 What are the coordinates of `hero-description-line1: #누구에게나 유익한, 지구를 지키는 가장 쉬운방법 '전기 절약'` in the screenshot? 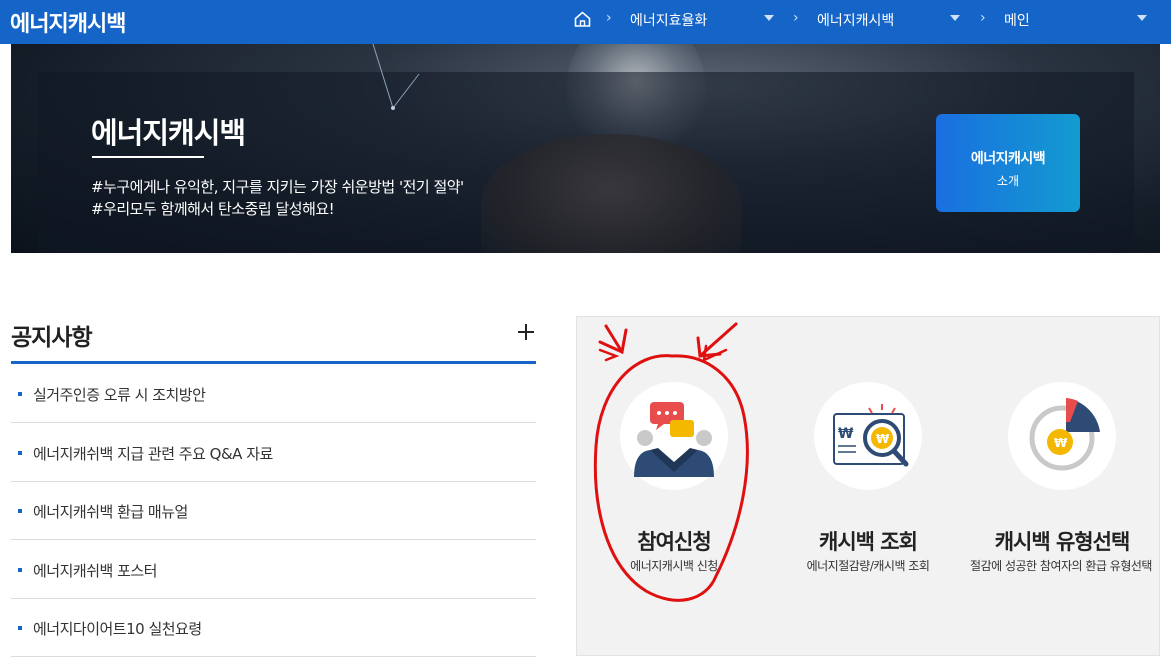 It's located at (277, 187).